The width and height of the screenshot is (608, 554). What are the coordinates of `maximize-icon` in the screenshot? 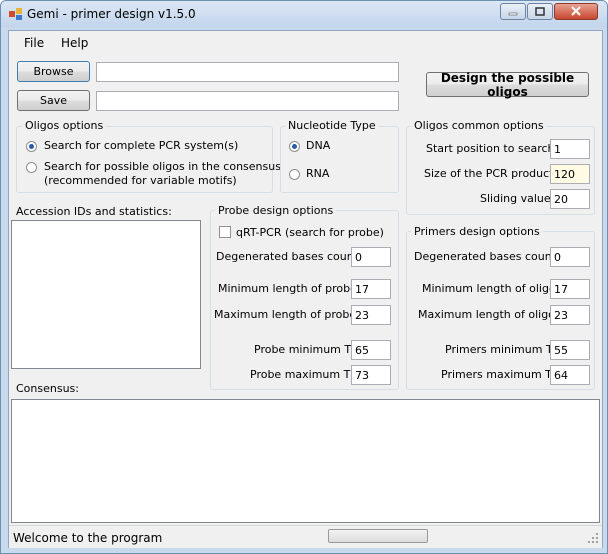 It's located at (540, 11).